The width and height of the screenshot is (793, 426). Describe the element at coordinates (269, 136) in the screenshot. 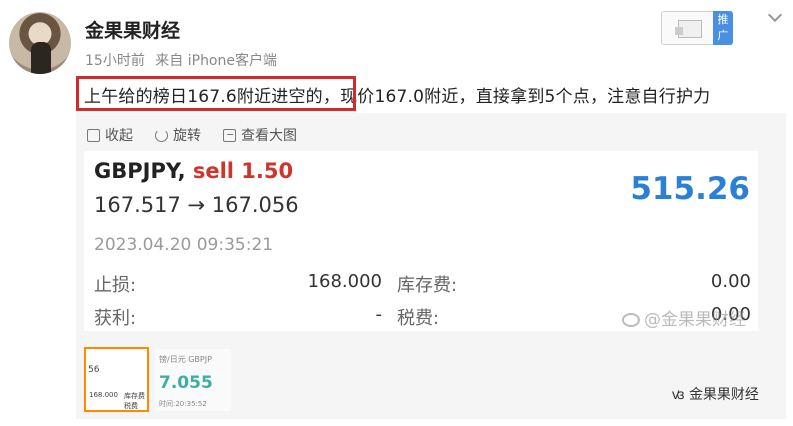

I see `view-large-label: 查看大图` at that location.